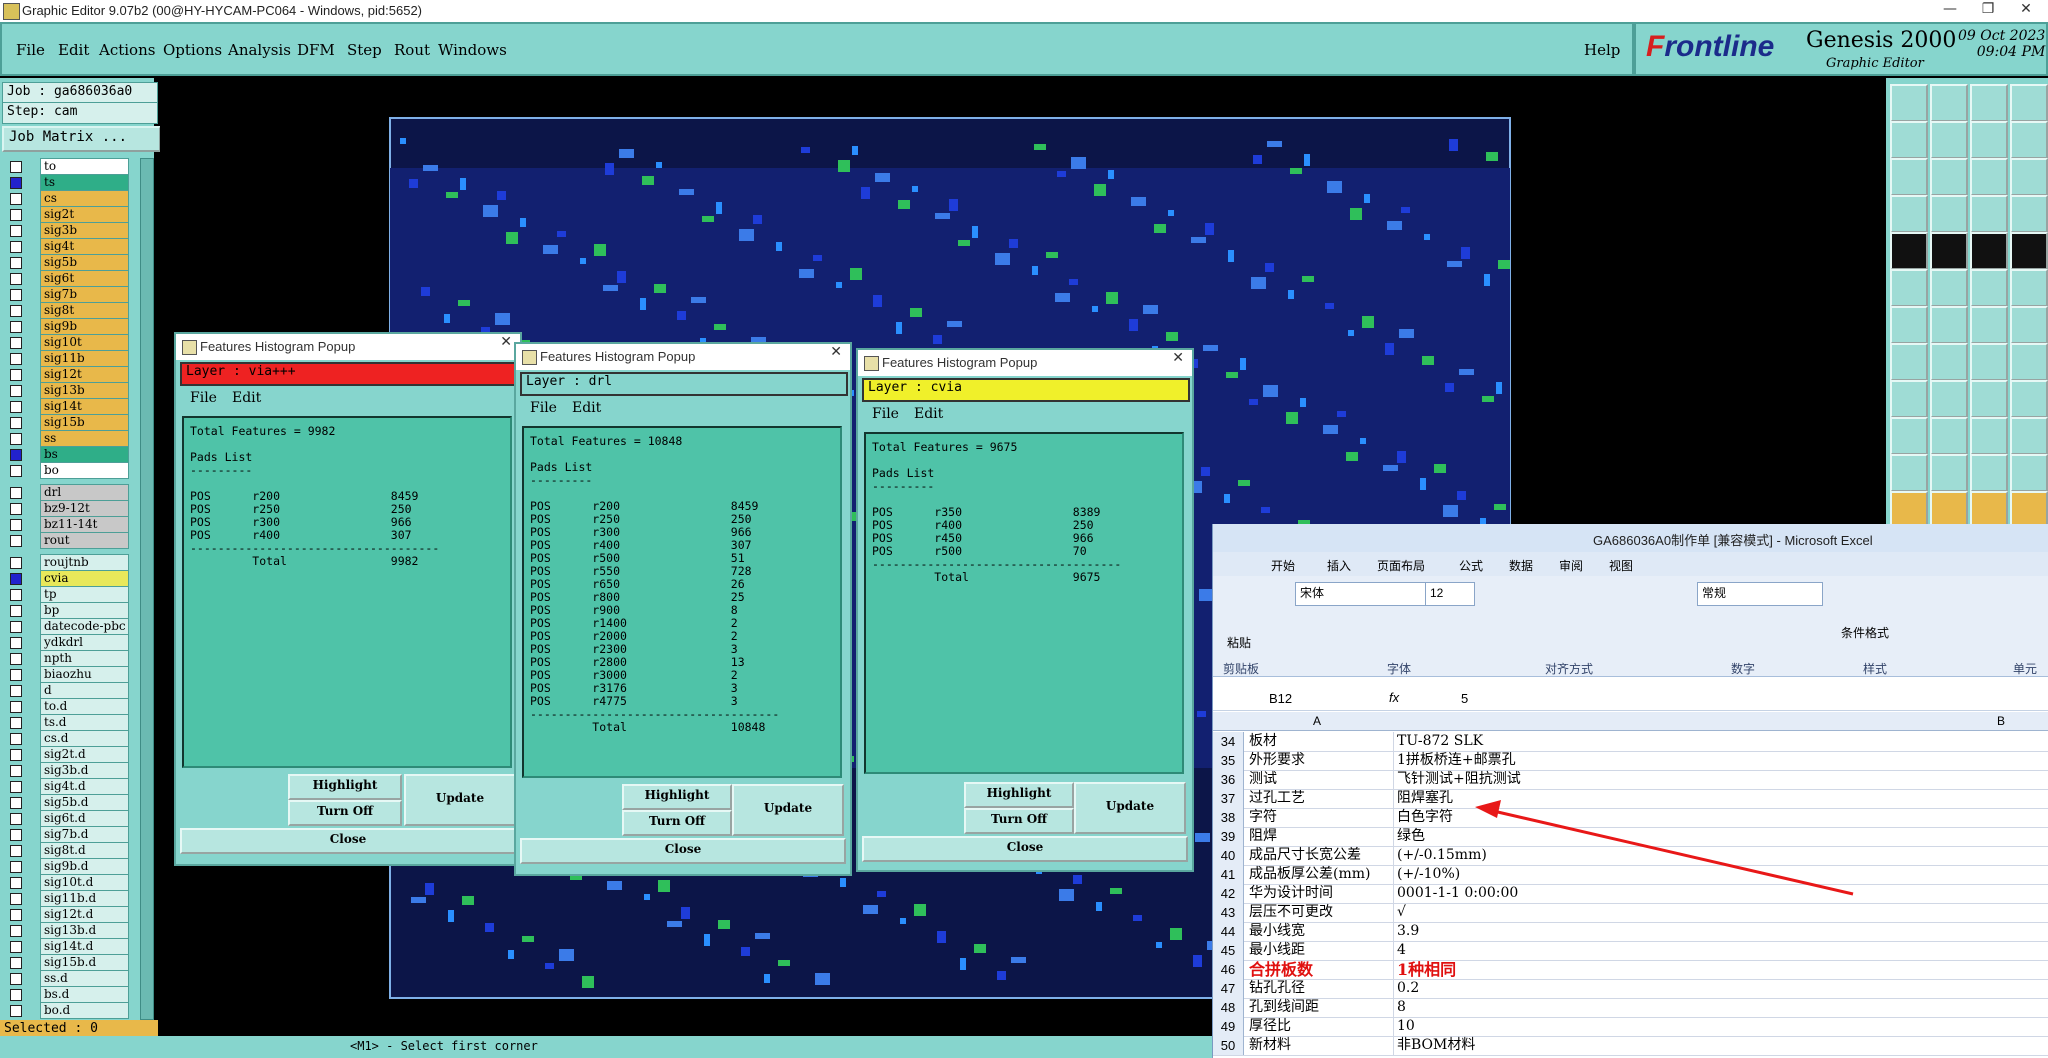  What do you see at coordinates (71, 540) in the screenshot?
I see `layer-row: rout` at bounding box center [71, 540].